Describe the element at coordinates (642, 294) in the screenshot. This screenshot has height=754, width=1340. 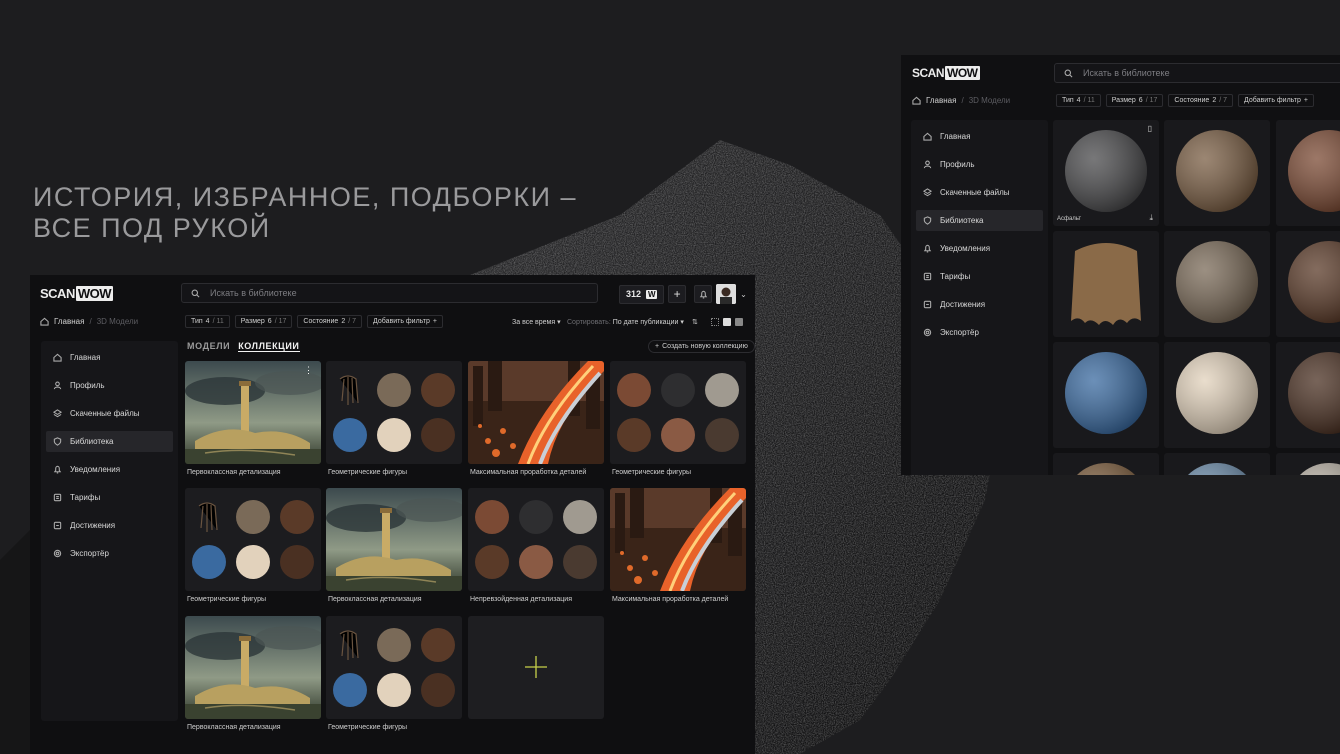
I see `coins-balance: 312 W` at that location.